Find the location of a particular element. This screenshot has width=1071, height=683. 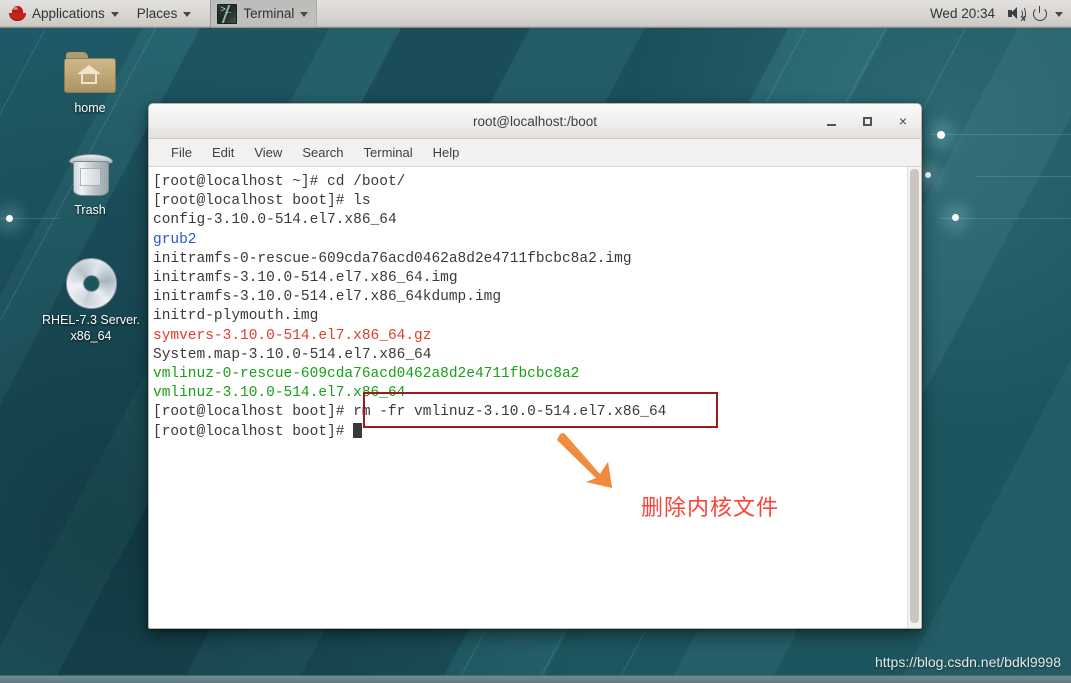

window-controls: × is located at coordinates (867, 121).